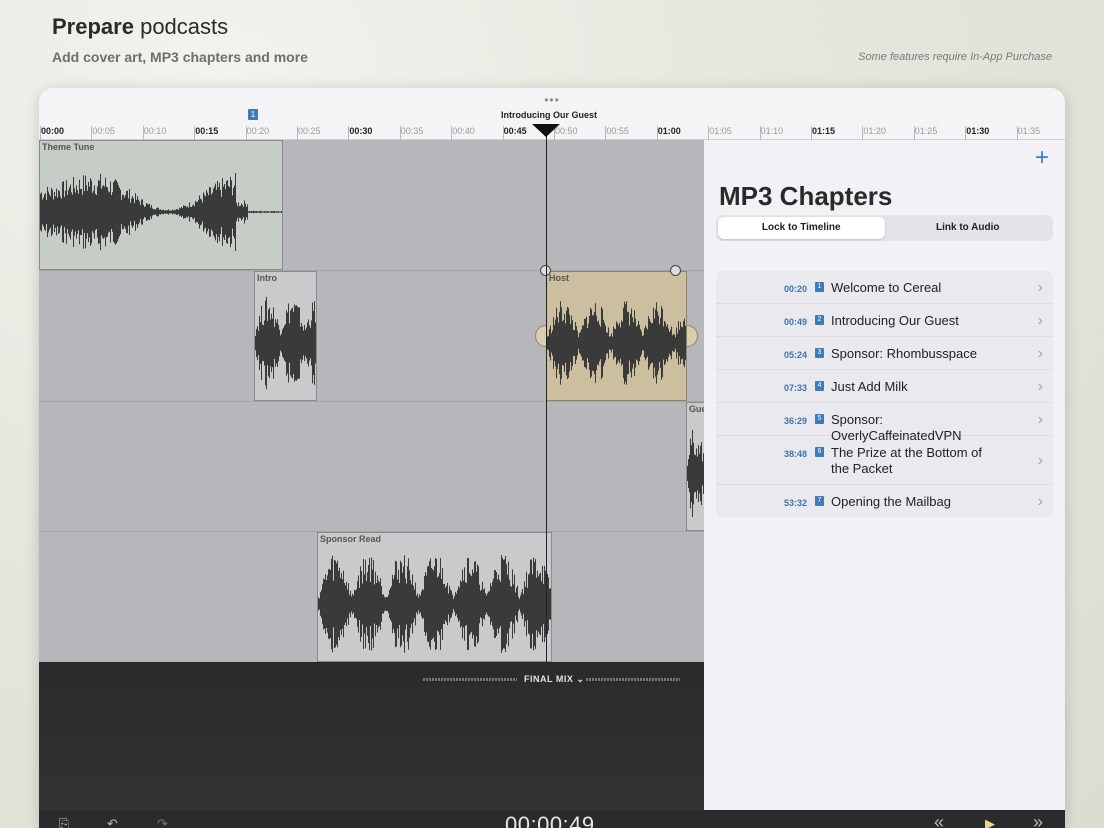 This screenshot has height=828, width=1104. I want to click on ruler-tick-label: 00:40, so click(463, 131).